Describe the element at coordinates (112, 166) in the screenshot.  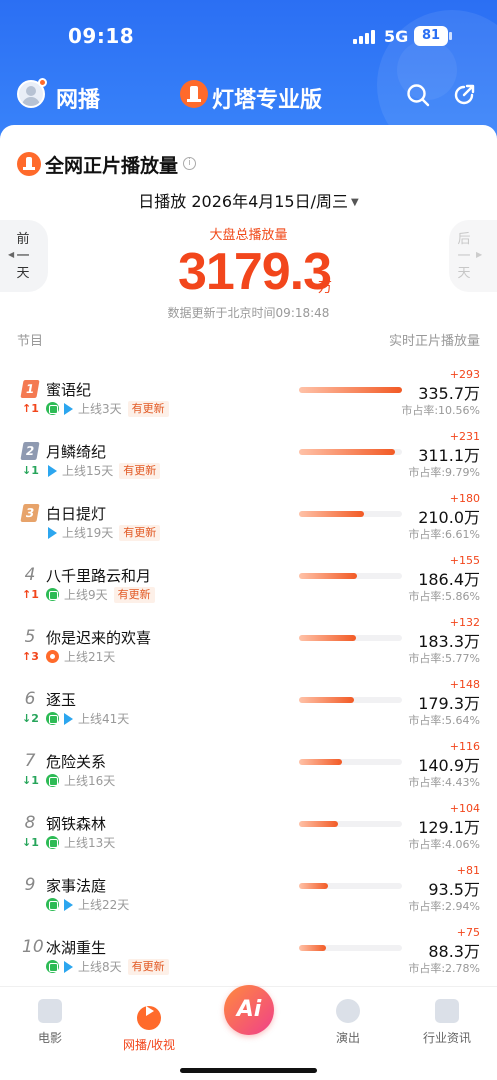
I see `section-title: 全网正片播放量` at that location.